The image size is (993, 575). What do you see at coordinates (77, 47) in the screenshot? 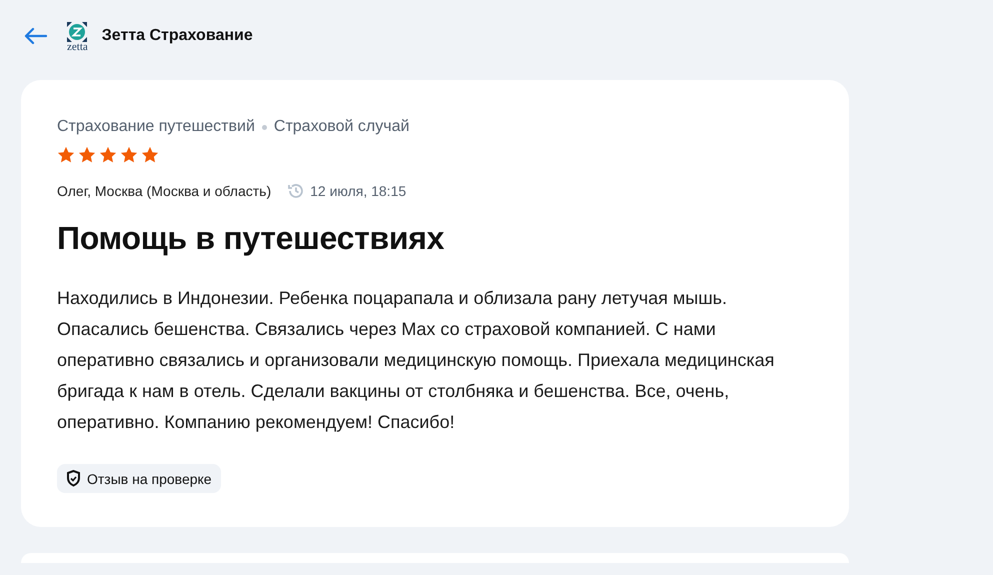
I see `logo-text: zetta` at bounding box center [77, 47].